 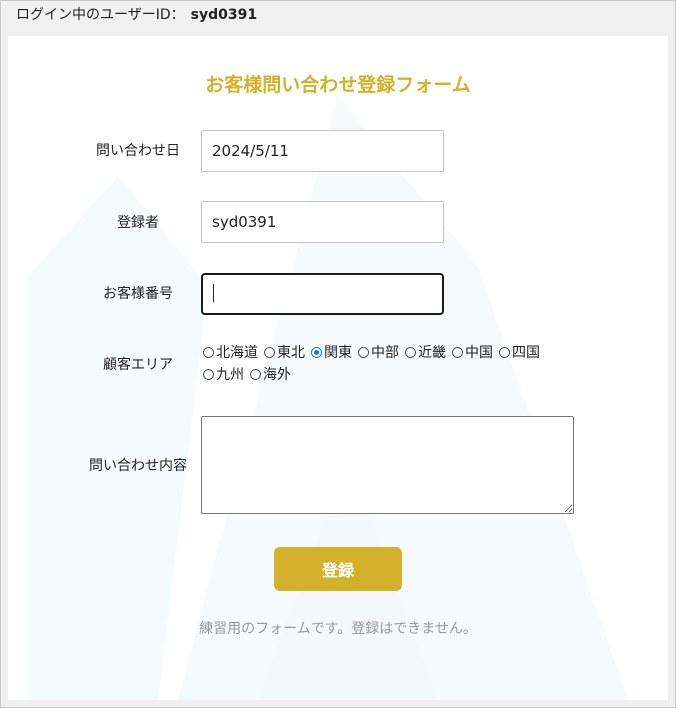 I want to click on area-option-label: 中部, so click(x=385, y=353).